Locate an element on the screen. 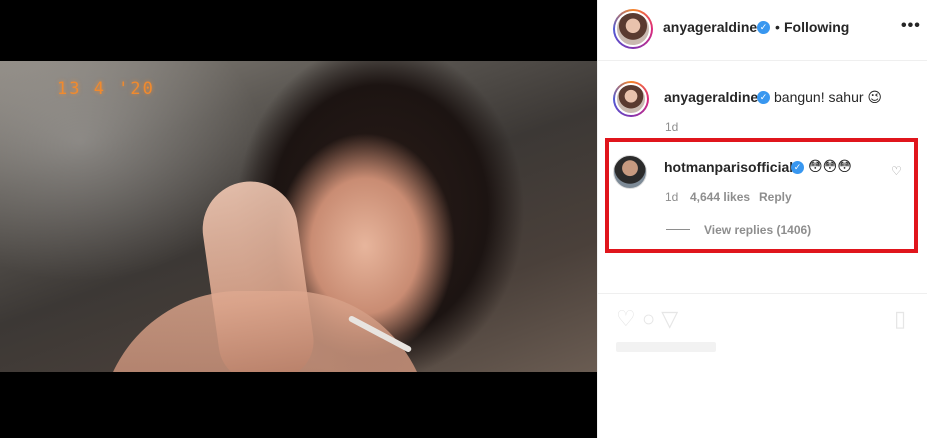  header-username: anyageraldine is located at coordinates (710, 27).